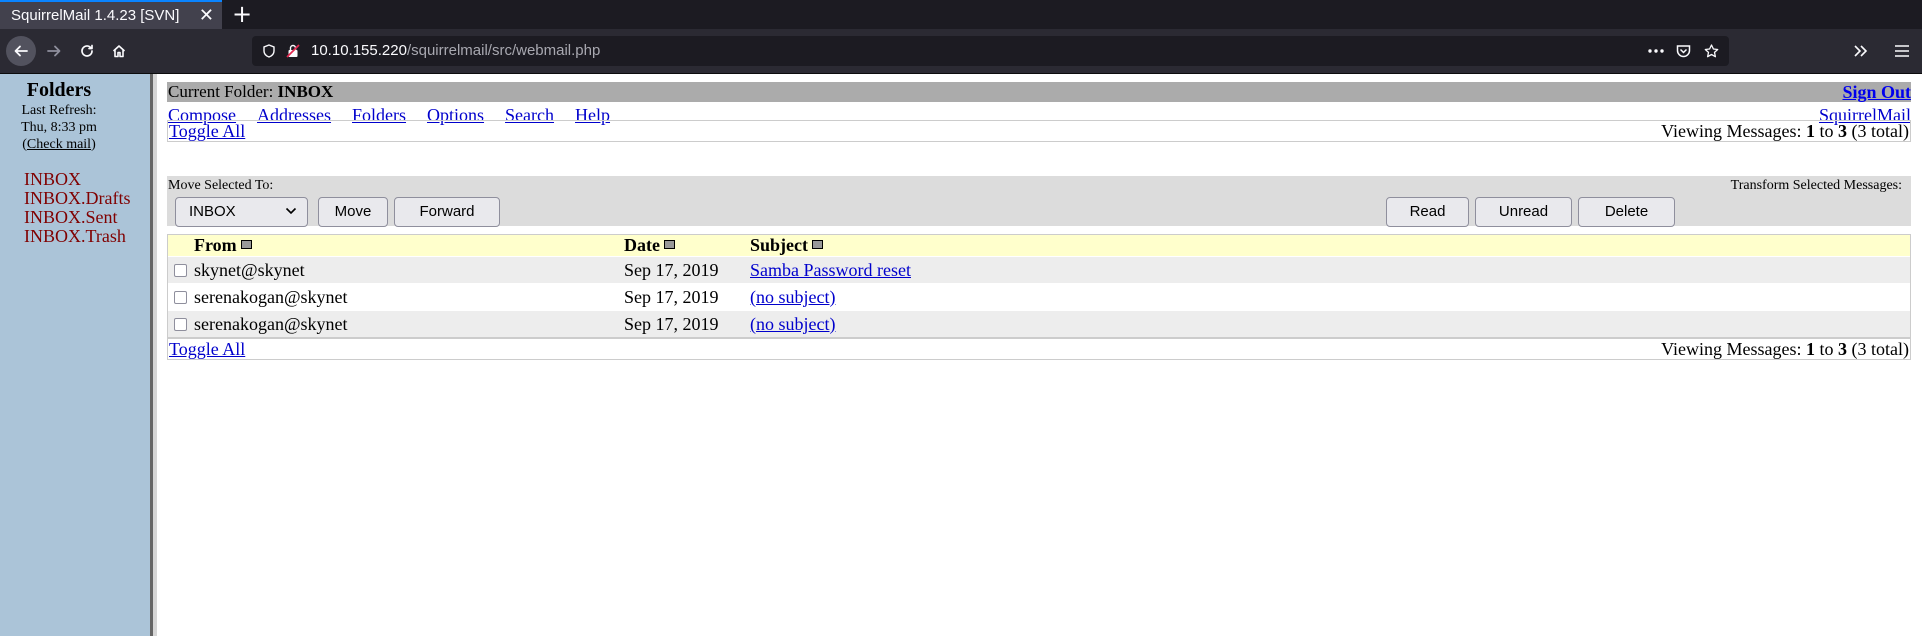 The height and width of the screenshot is (636, 1922). Describe the element at coordinates (215, 245) in the screenshot. I see `column-from-label: From` at that location.